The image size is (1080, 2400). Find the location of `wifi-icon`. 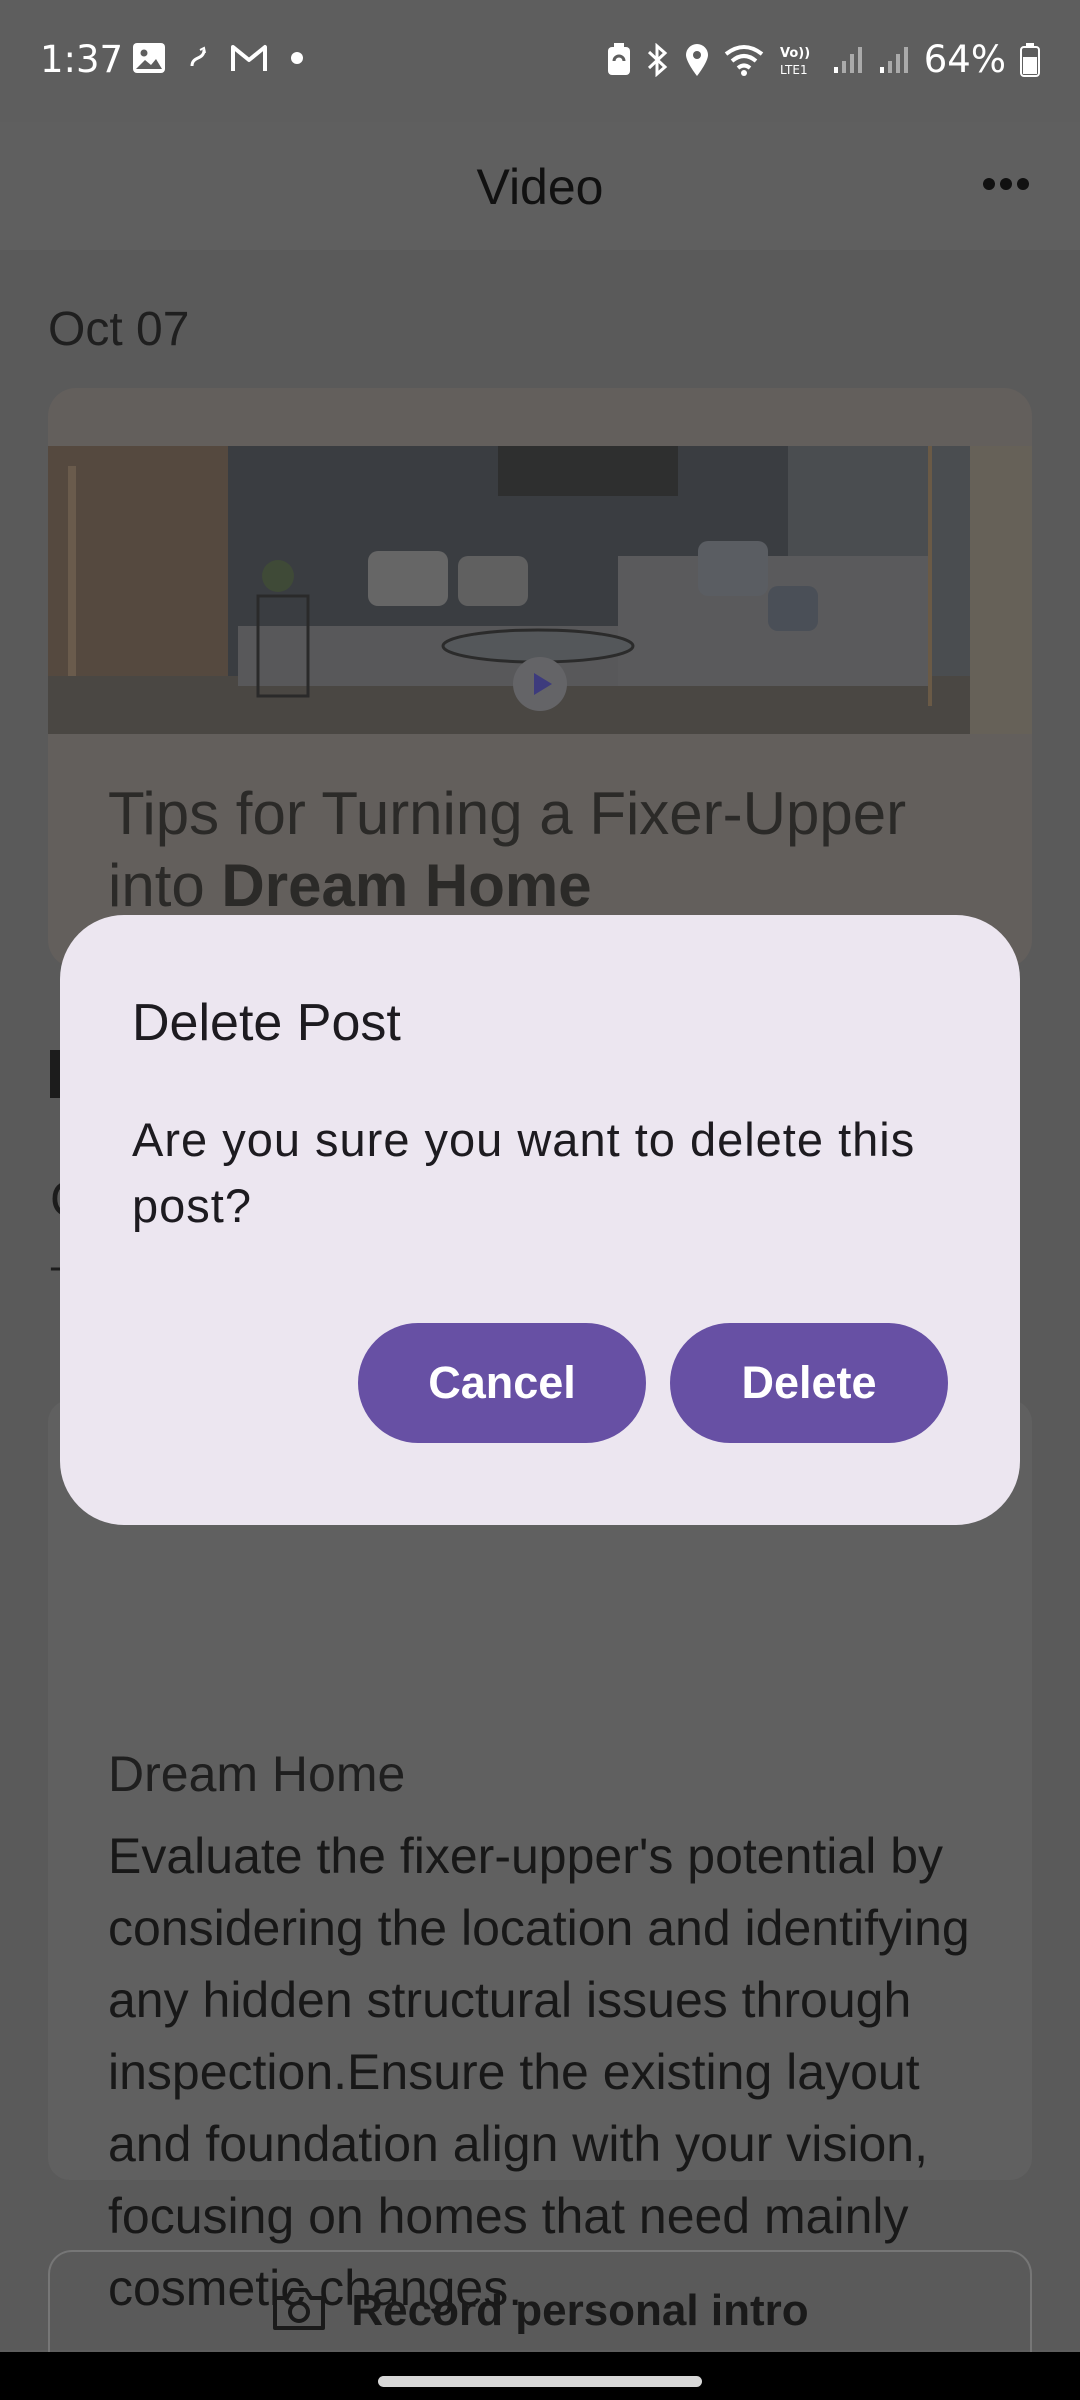

wifi-icon is located at coordinates (744, 60).